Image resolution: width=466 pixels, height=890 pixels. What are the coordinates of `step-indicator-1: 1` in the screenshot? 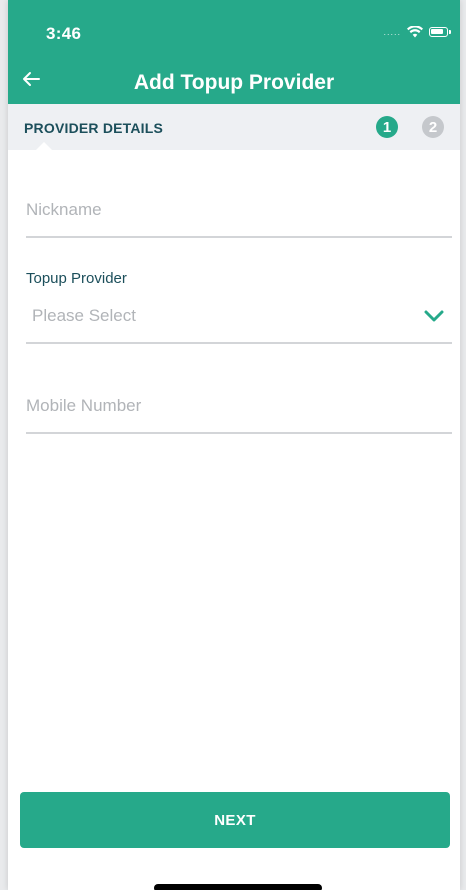 It's located at (387, 127).